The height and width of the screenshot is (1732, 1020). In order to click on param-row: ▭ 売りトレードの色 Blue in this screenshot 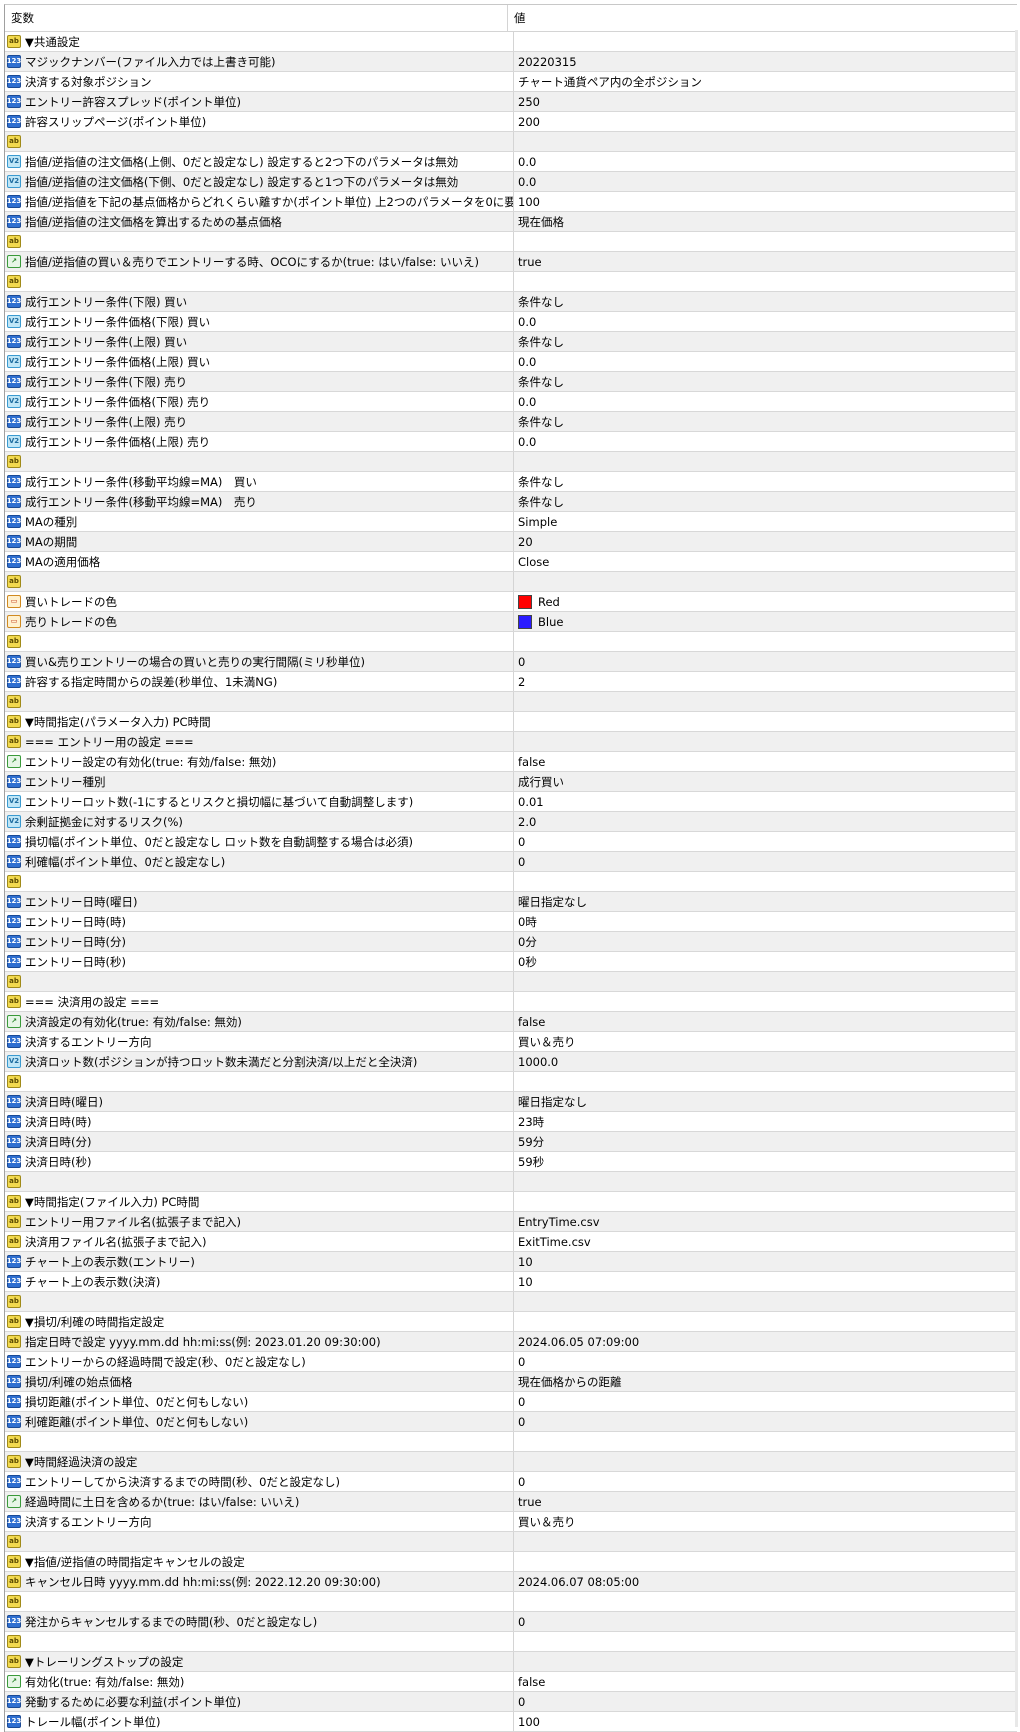, I will do `click(511, 622)`.